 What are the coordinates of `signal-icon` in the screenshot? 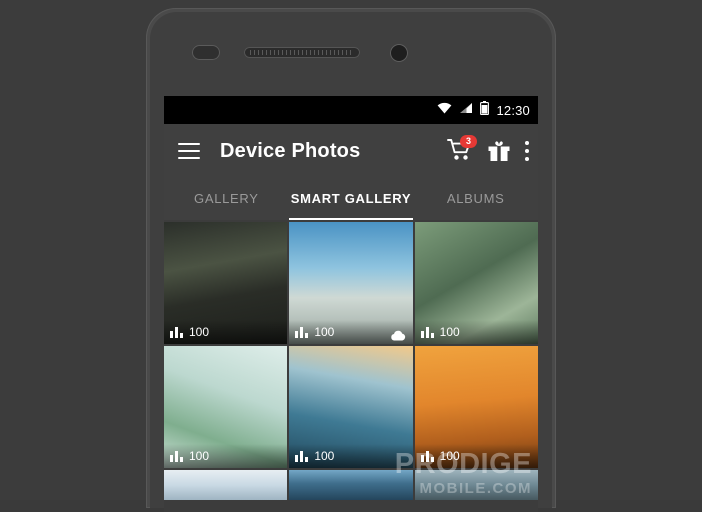 It's located at (466, 110).